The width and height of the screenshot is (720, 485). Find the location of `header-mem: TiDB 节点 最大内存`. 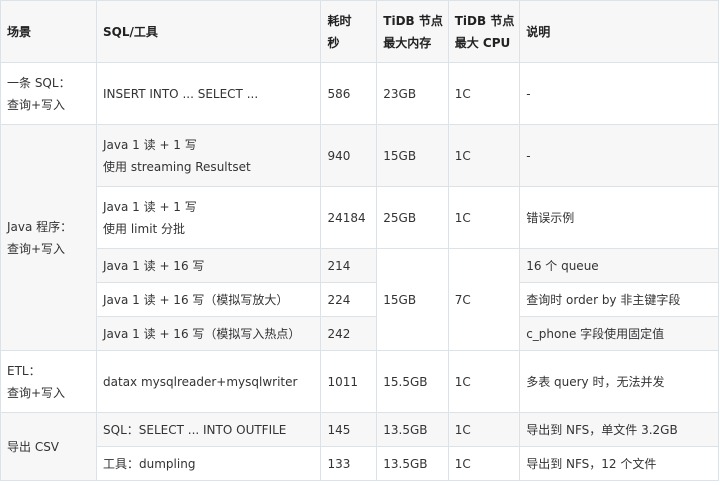

header-mem: TiDB 节点 最大内存 is located at coordinates (412, 31).